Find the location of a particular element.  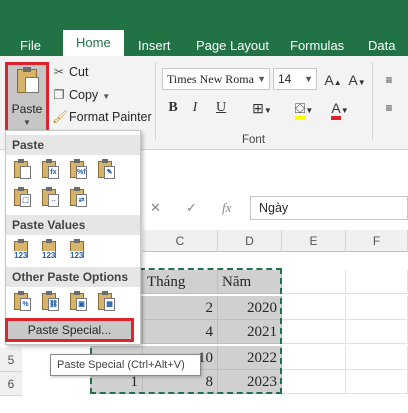

fill-color-button: ⛋▼ is located at coordinates (304, 108).